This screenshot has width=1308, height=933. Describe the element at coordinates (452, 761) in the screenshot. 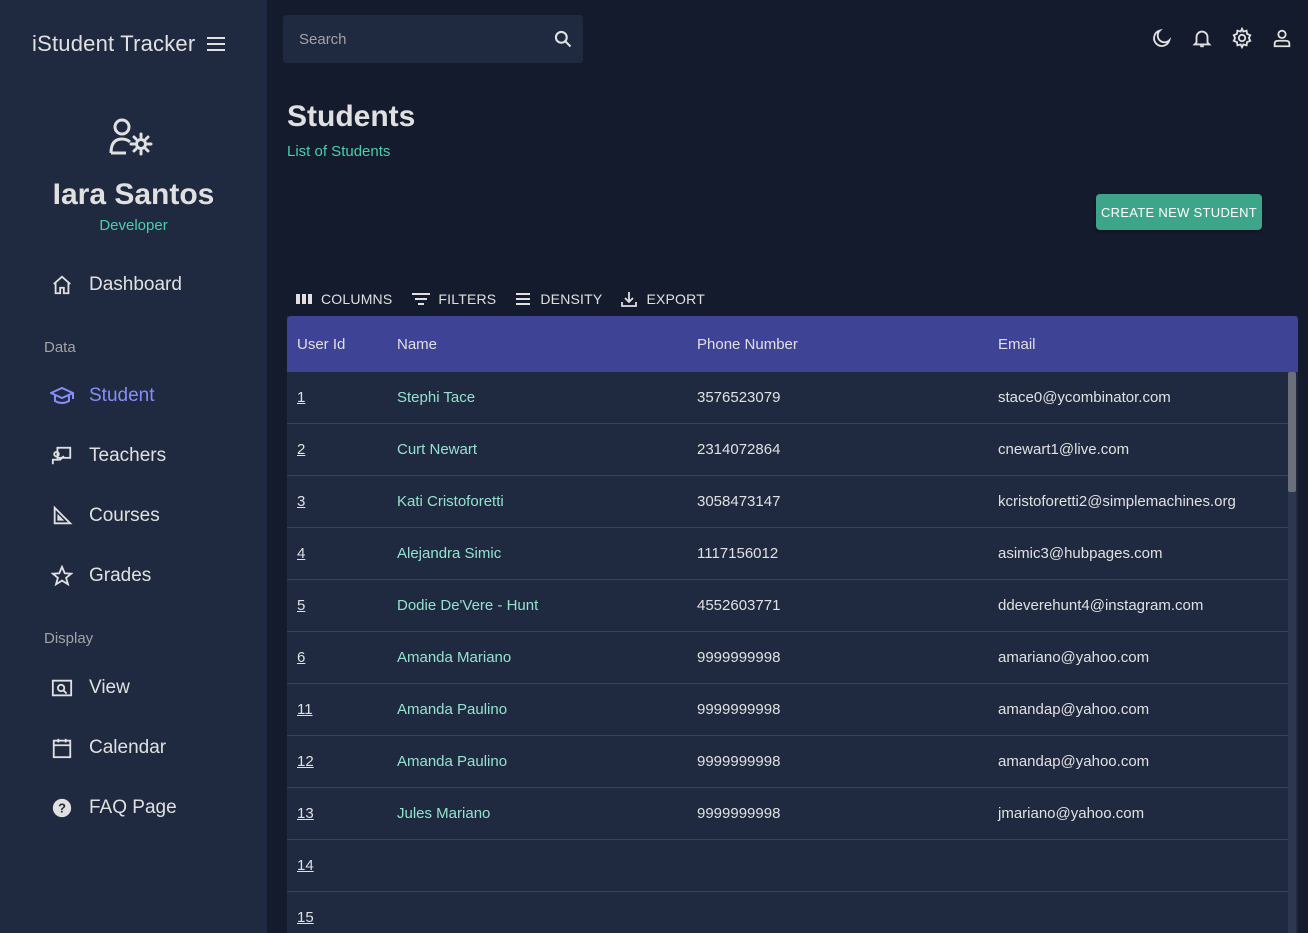

I see `cell-name: Amanda Paulino` at that location.